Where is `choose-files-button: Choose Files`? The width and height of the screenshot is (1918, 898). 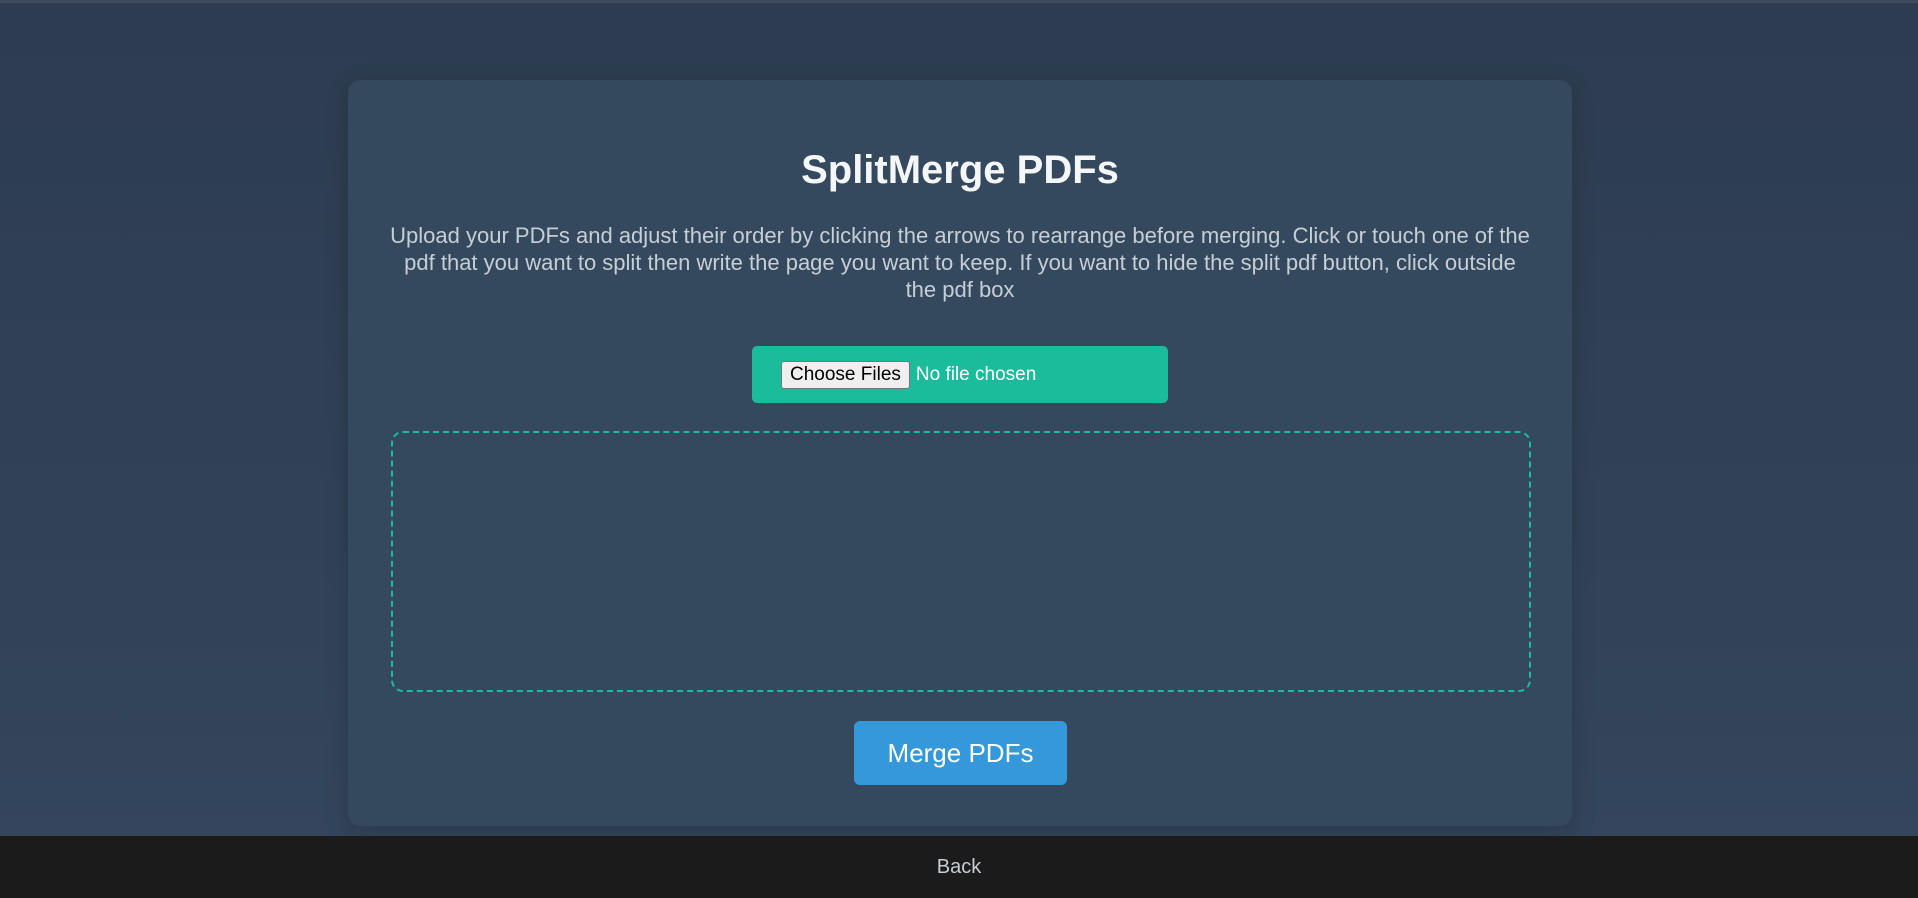
choose-files-button: Choose Files is located at coordinates (845, 374).